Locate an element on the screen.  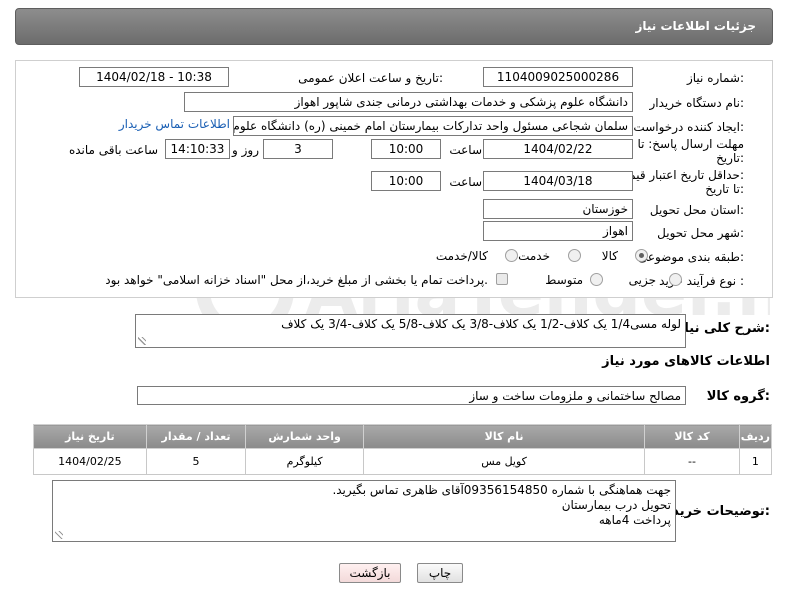
cell-quantity: 5 is located at coordinates (196, 461).